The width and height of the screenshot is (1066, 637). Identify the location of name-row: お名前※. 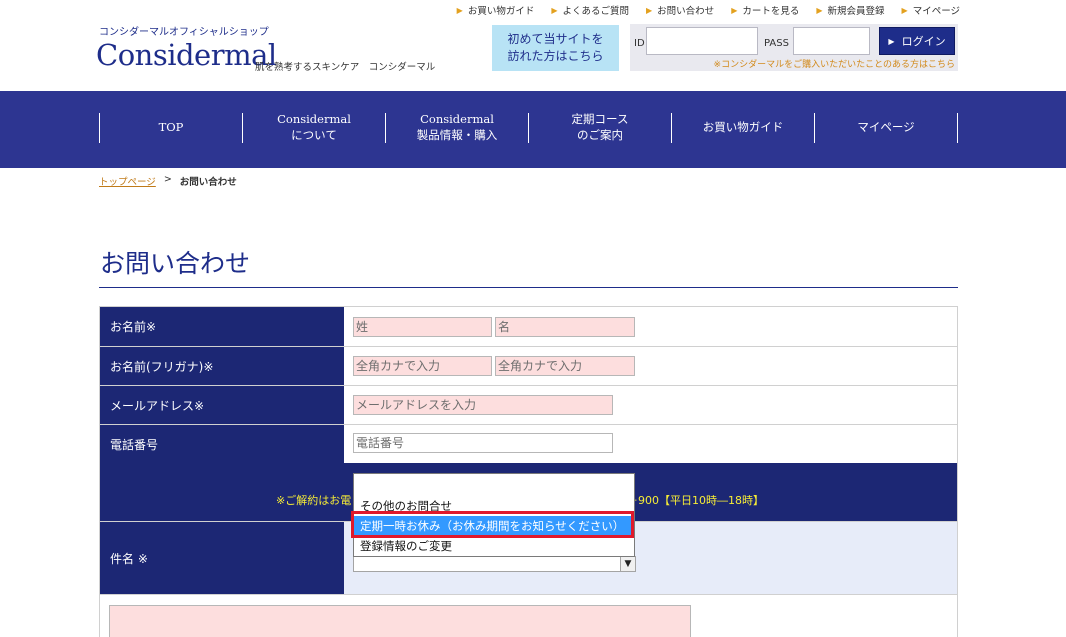
(528, 326).